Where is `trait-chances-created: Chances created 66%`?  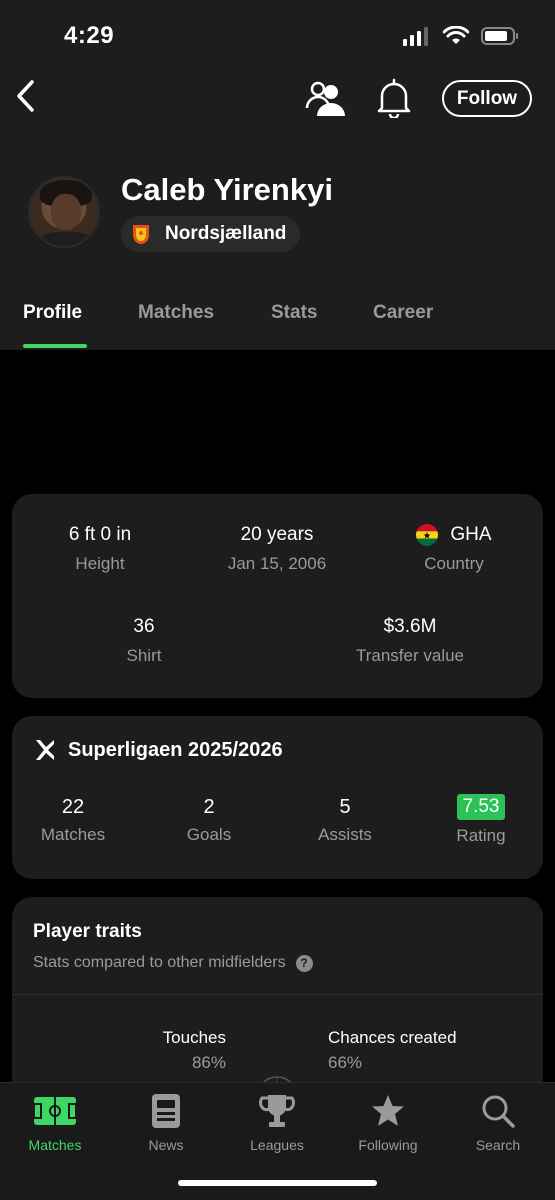
trait-chances-created: Chances created 66% is located at coordinates (392, 1050).